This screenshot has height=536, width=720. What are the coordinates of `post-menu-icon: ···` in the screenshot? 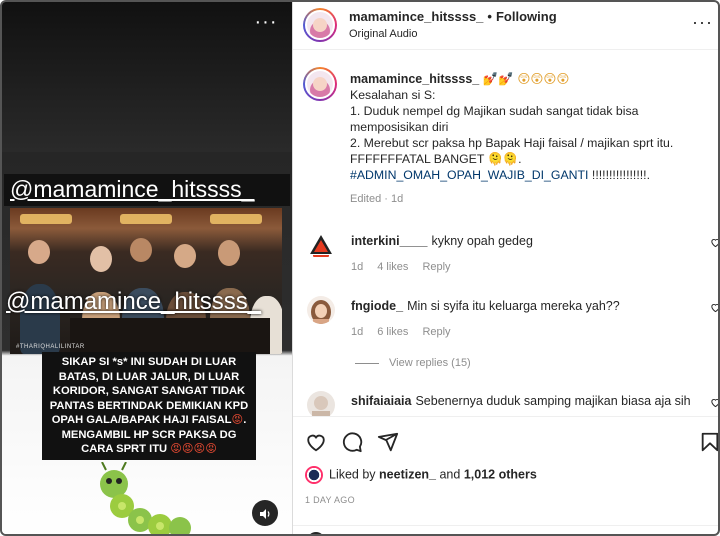 It's located at (702, 22).